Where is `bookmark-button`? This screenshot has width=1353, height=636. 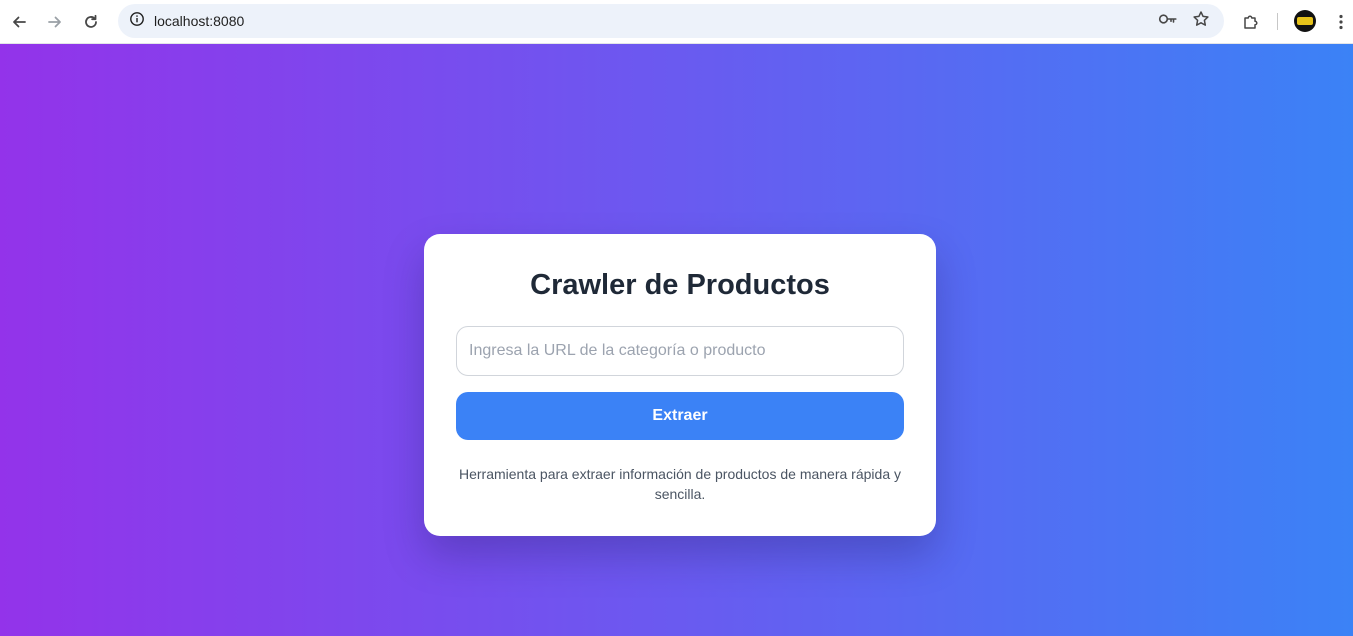
bookmark-button is located at coordinates (1201, 21).